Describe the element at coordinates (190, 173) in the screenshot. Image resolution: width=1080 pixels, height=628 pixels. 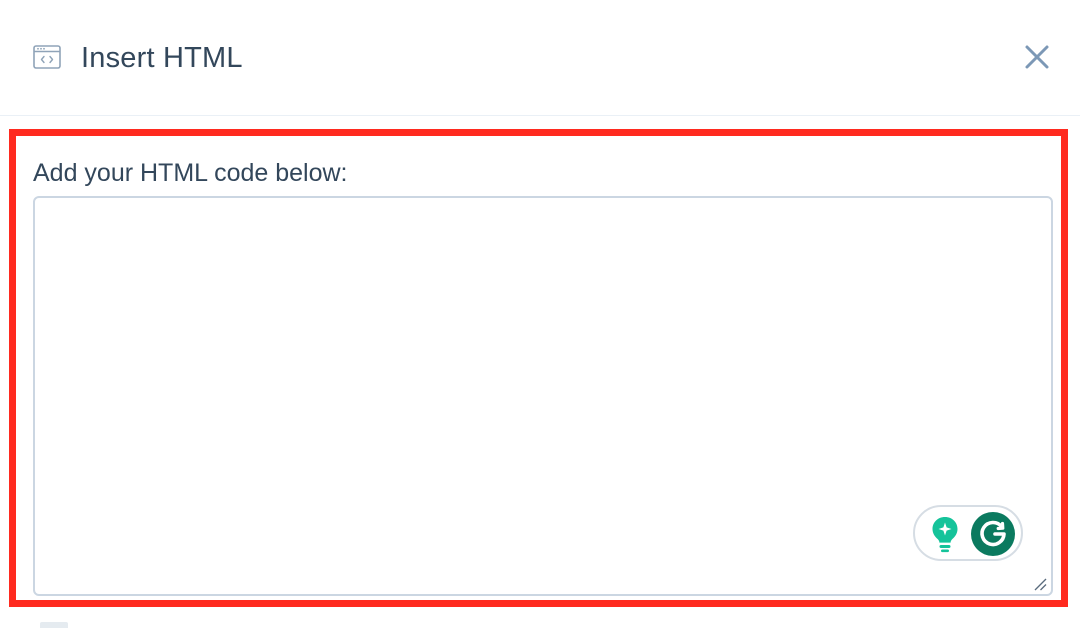
I see `html-code-label: Add your HTML code below:` at that location.